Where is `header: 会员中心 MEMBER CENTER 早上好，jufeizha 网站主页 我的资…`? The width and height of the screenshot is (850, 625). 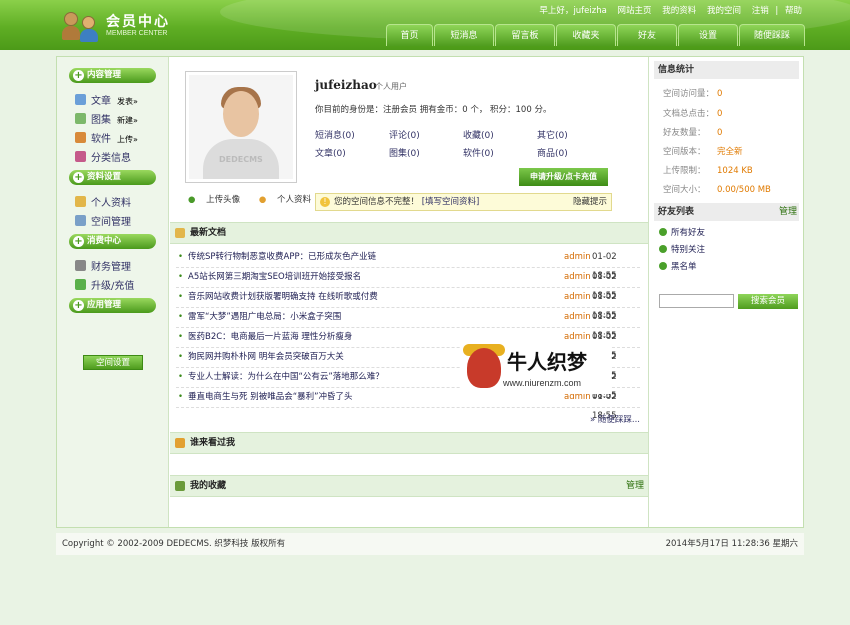 header: 会员中心 MEMBER CENTER 早上好，jufeizha 网站主页 我的资… is located at coordinates (425, 25).